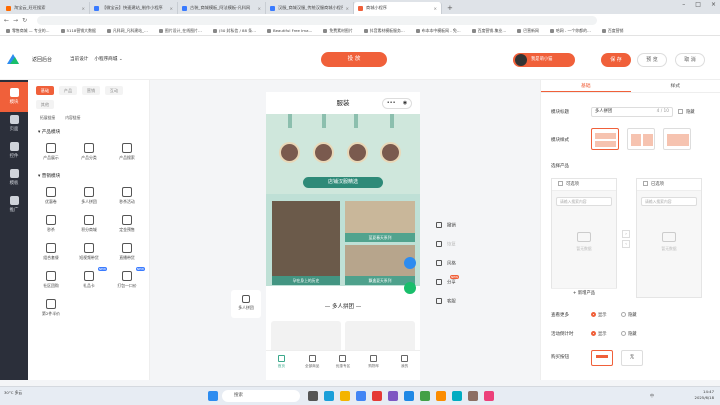 The image size is (720, 405). What do you see at coordinates (612, 31) in the screenshot?
I see `bookmark-item: 百度营销` at bounding box center [612, 31].